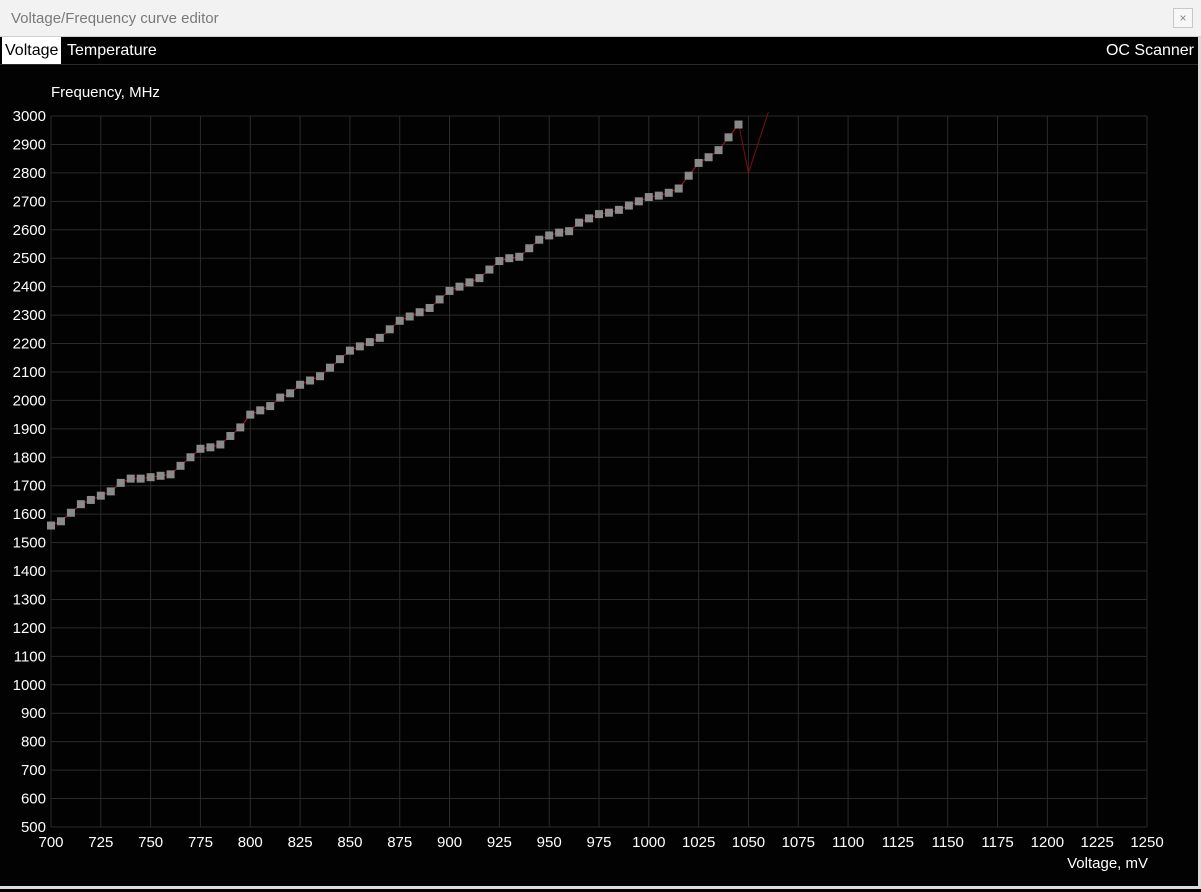 The height and width of the screenshot is (892, 1201). What do you see at coordinates (1183, 18) in the screenshot?
I see `close-button: ×` at bounding box center [1183, 18].